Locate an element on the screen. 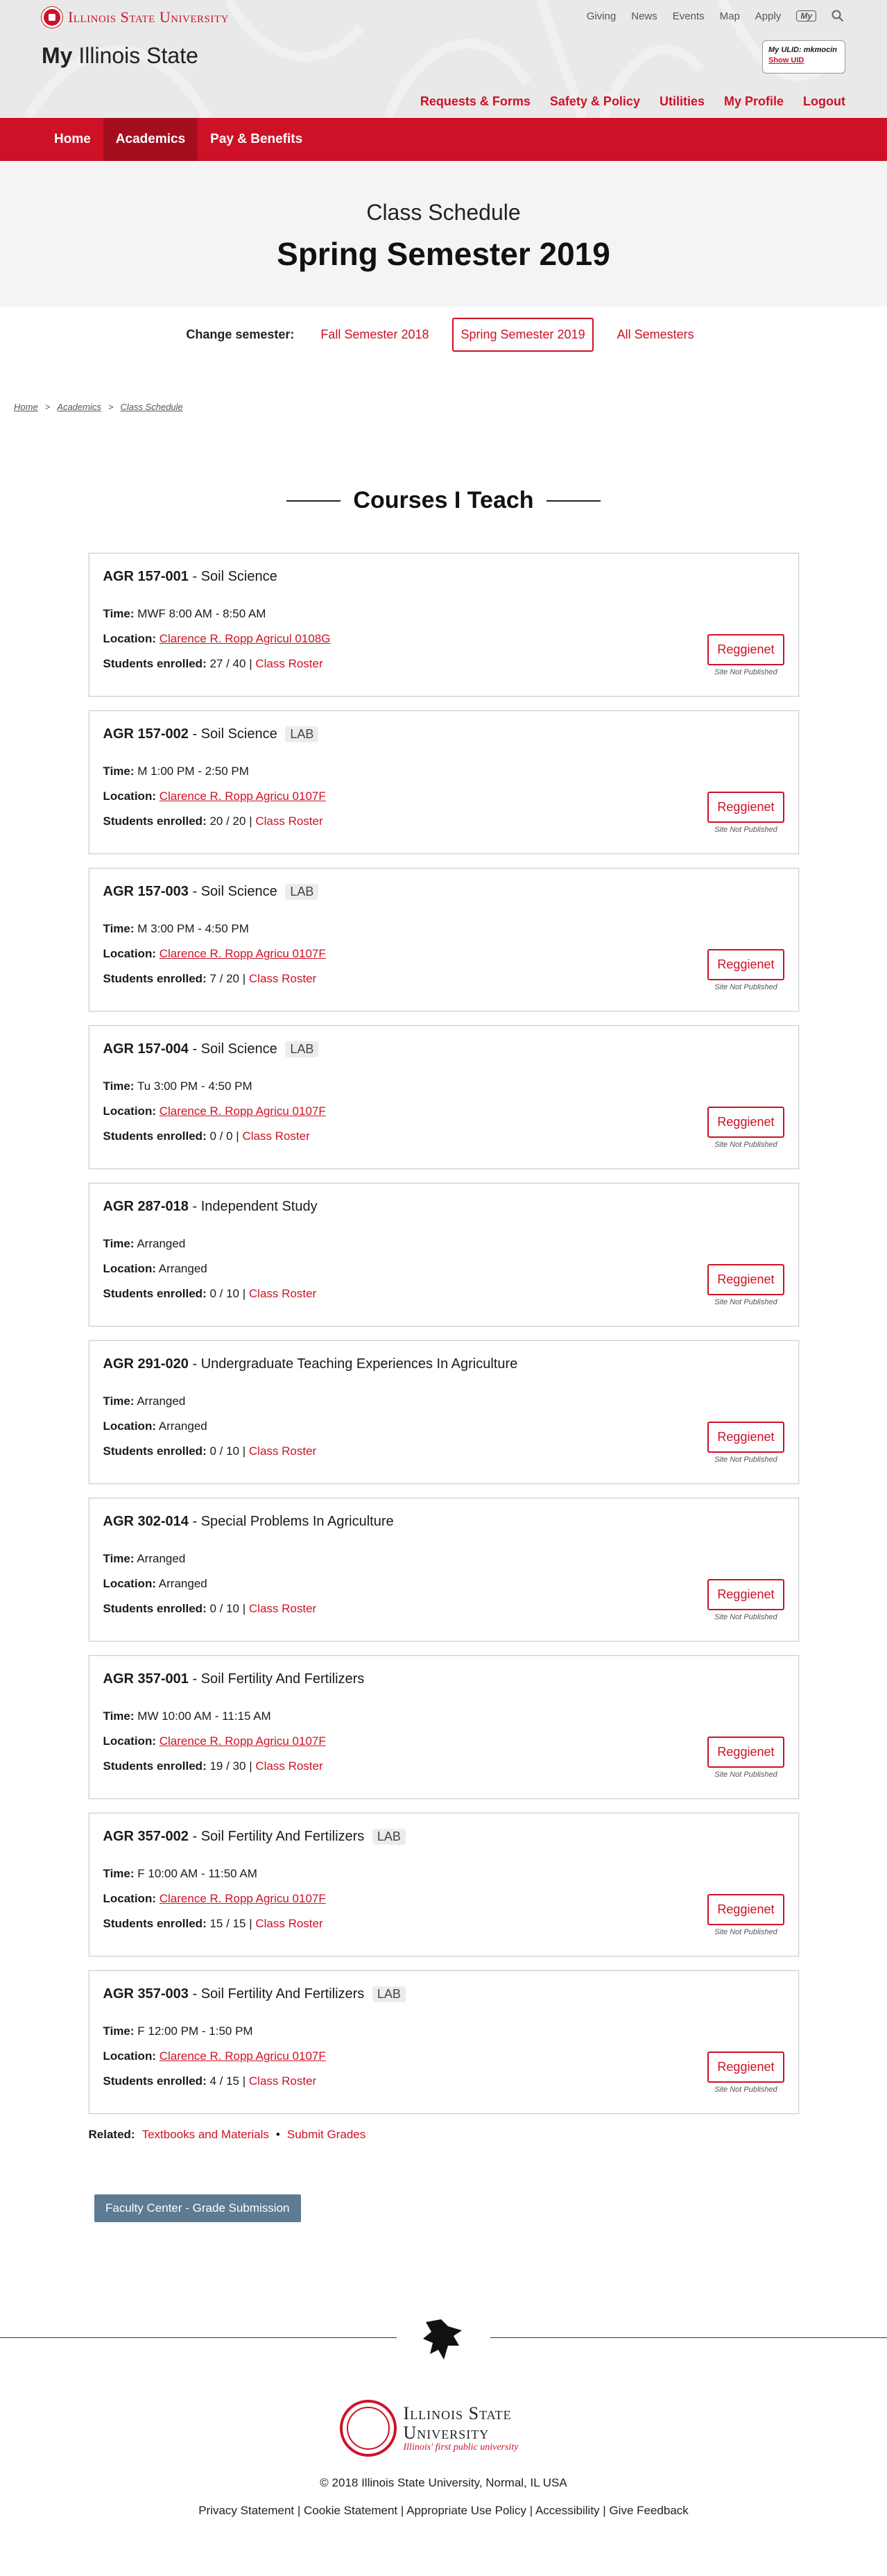 This screenshot has width=887, height=2576. top-link-map: Map is located at coordinates (730, 16).